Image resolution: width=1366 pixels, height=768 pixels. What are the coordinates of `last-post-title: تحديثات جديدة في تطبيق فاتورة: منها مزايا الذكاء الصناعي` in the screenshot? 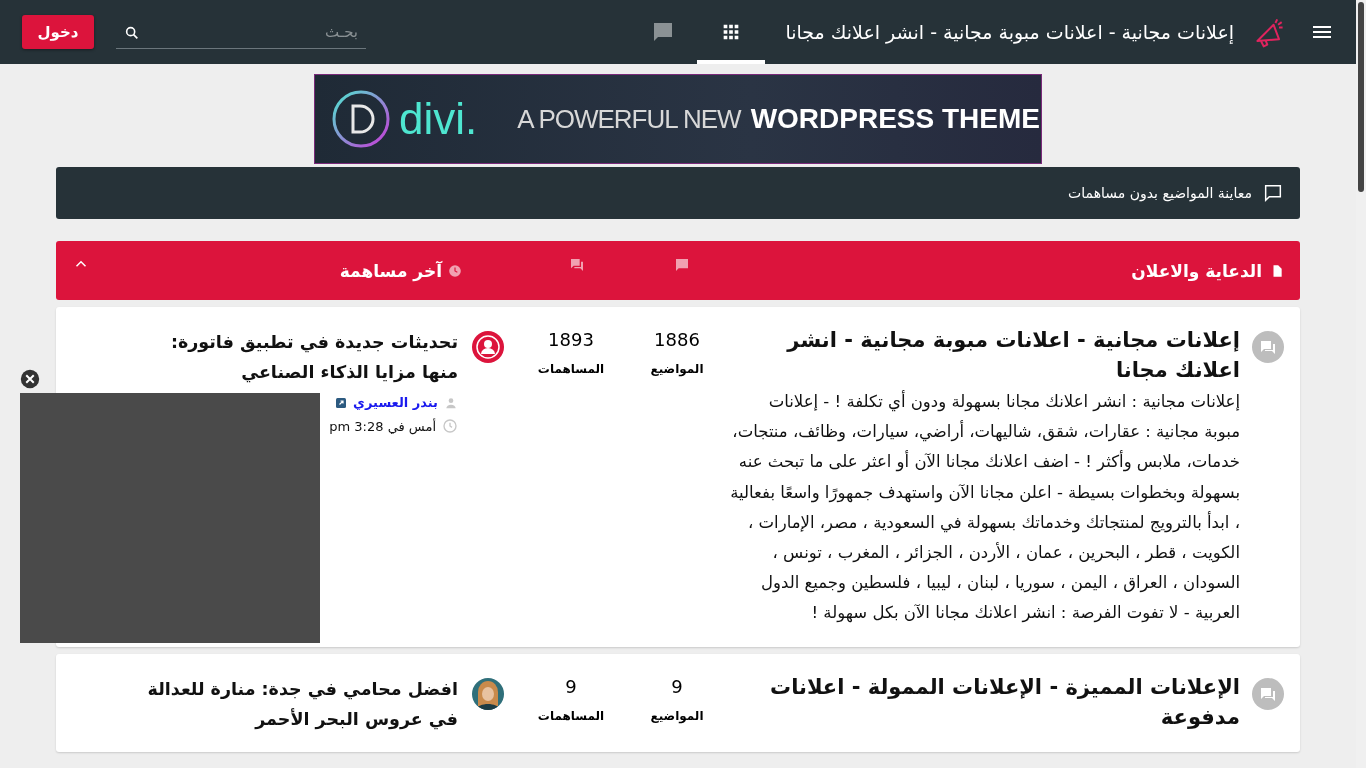 It's located at (297, 357).